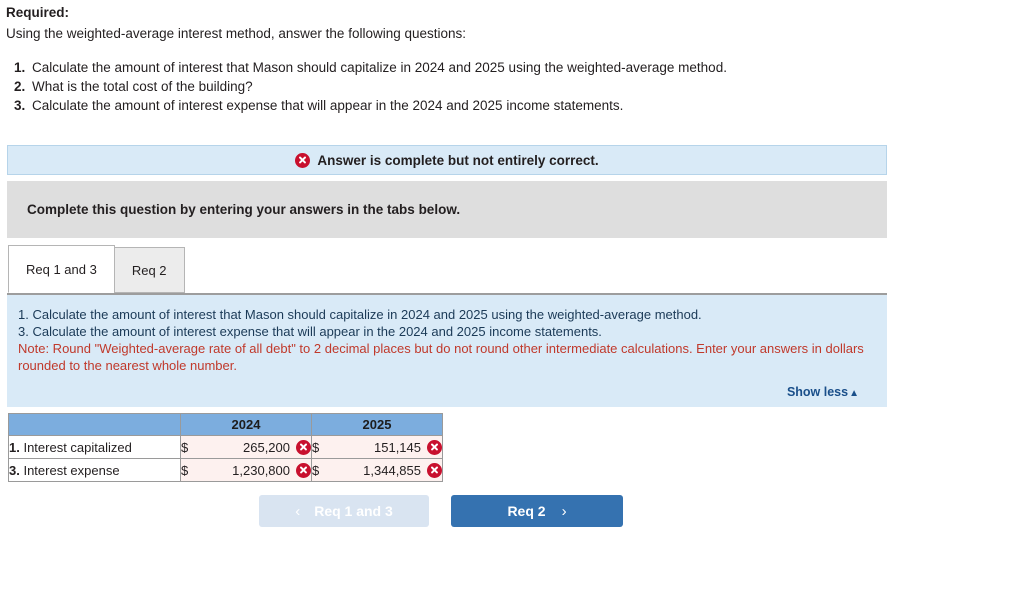 This screenshot has width=1024, height=600. I want to click on tab-req-1-and-3: Req 1 and 3, so click(61, 269).